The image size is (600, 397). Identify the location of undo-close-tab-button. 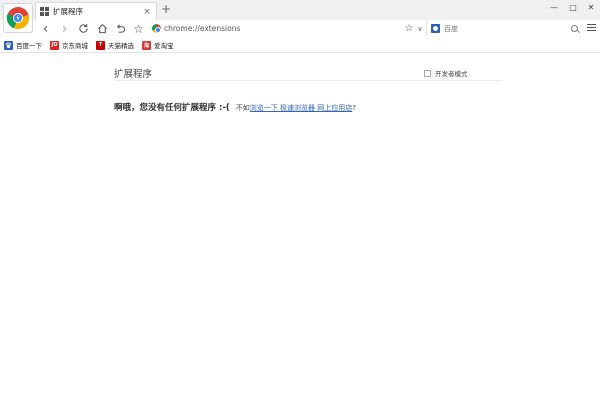
(120, 28).